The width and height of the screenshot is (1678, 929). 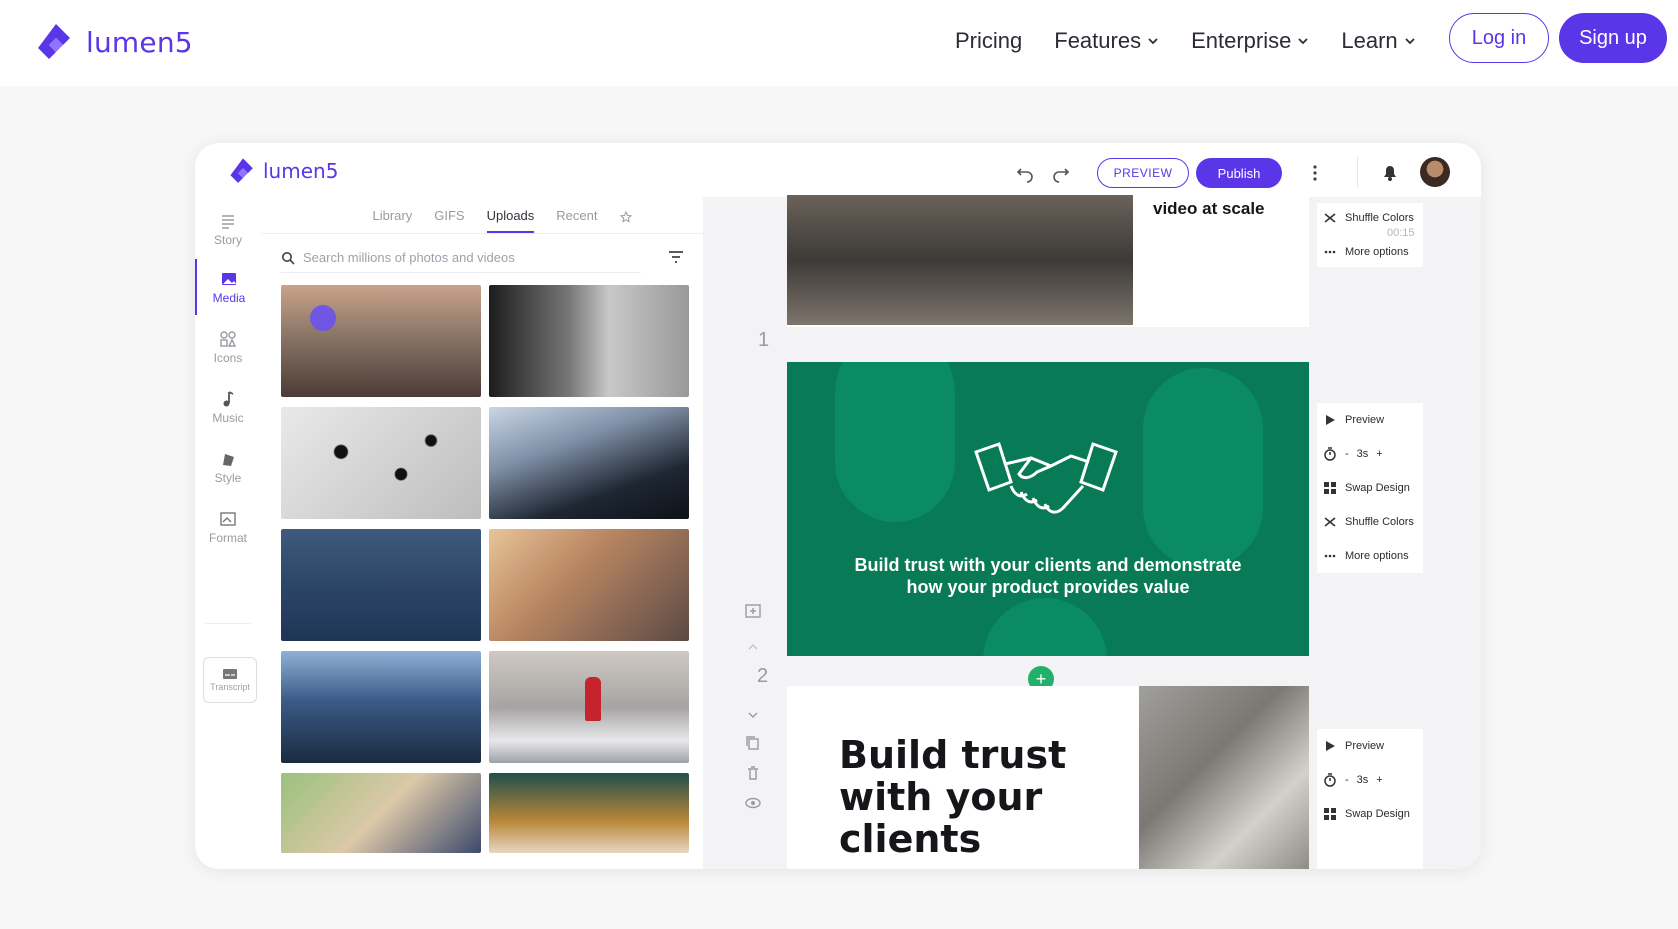 What do you see at coordinates (230, 680) in the screenshot?
I see `transcript-button: Transcript` at bounding box center [230, 680].